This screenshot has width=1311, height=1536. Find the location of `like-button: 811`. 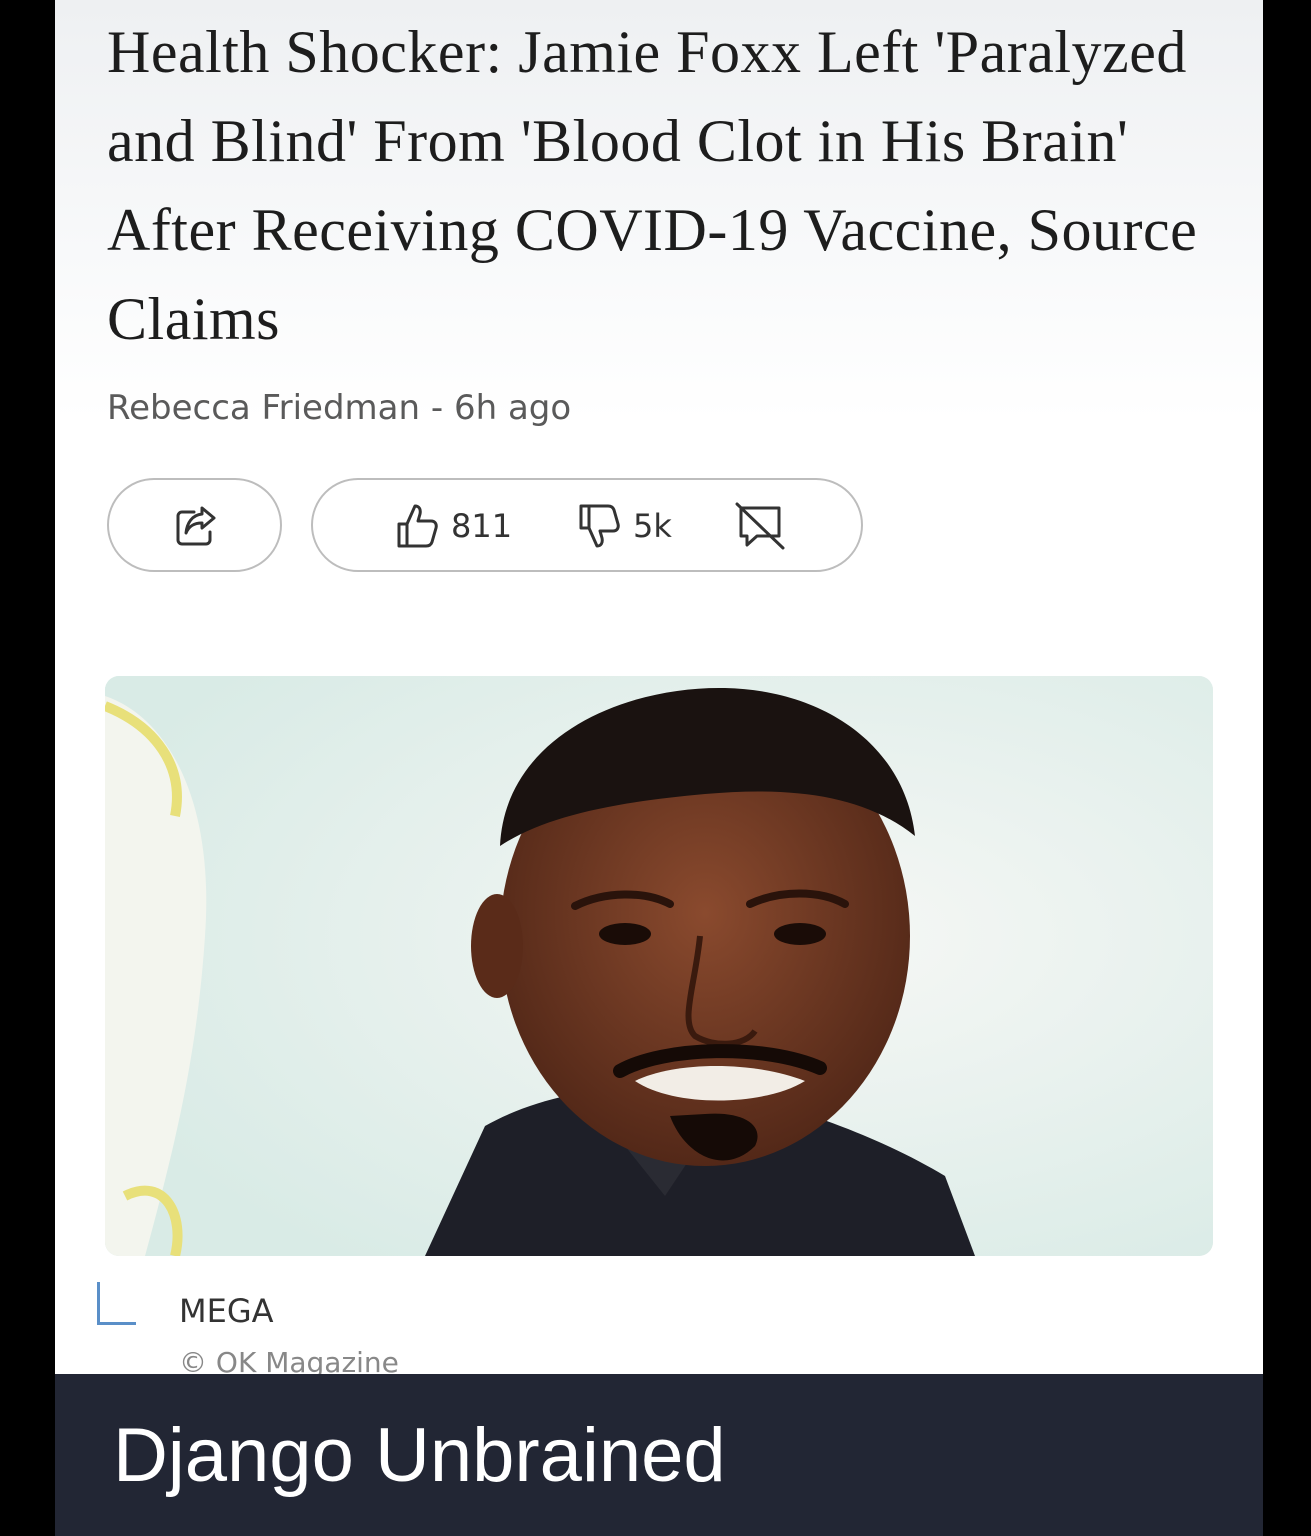

like-button: 811 is located at coordinates (452, 526).